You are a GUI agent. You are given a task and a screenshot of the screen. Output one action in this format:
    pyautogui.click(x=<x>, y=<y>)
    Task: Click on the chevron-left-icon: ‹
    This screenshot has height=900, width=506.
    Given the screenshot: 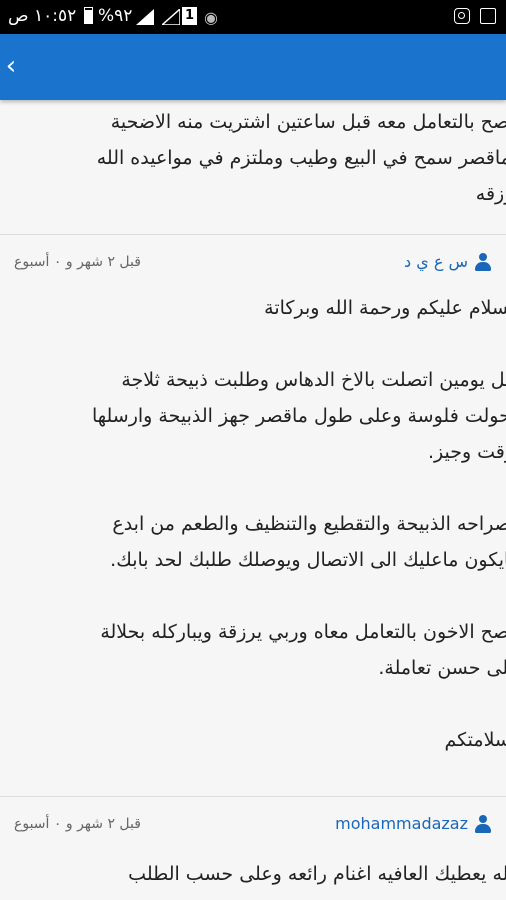 What is the action you would take?
    pyautogui.click(x=11, y=66)
    